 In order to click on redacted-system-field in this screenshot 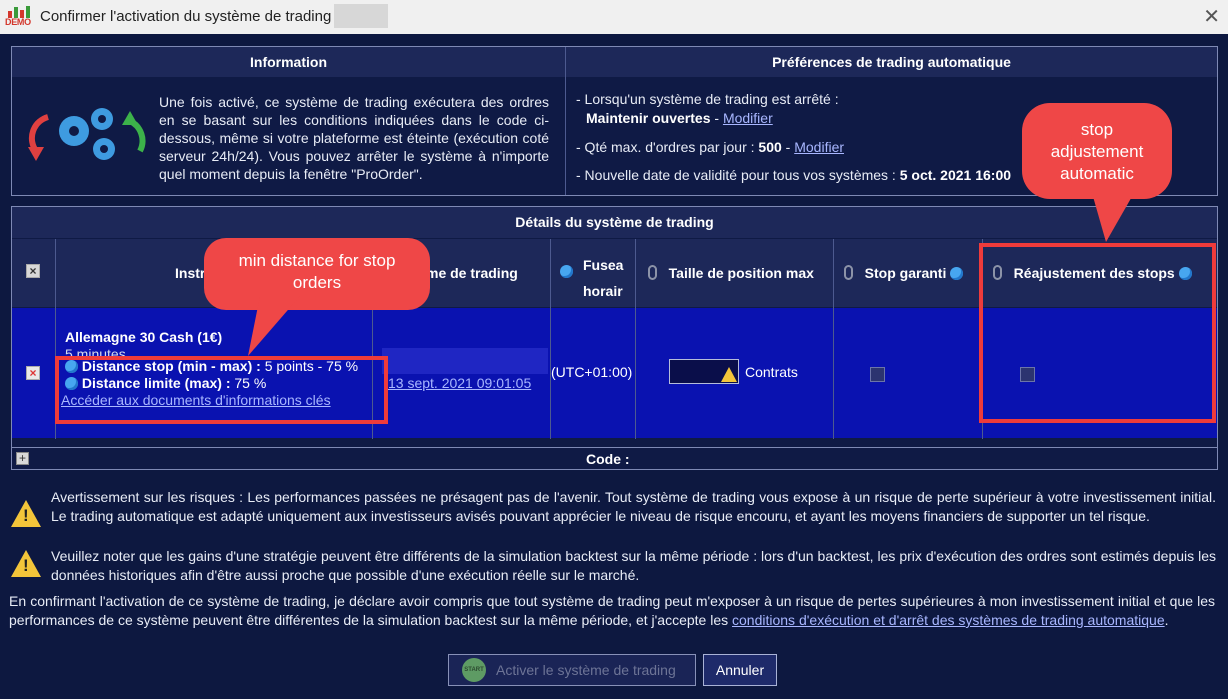, I will do `click(465, 361)`.